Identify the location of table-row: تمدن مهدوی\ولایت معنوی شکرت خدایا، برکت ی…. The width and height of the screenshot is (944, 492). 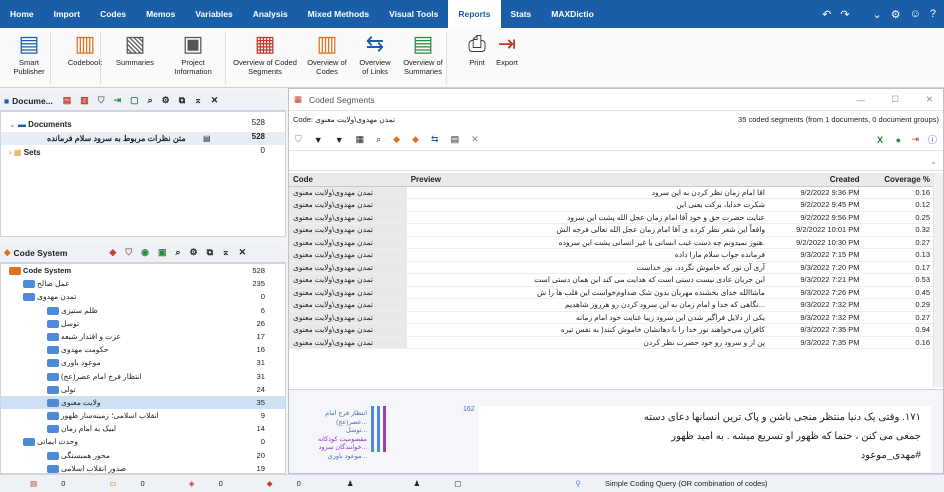
(611, 205).